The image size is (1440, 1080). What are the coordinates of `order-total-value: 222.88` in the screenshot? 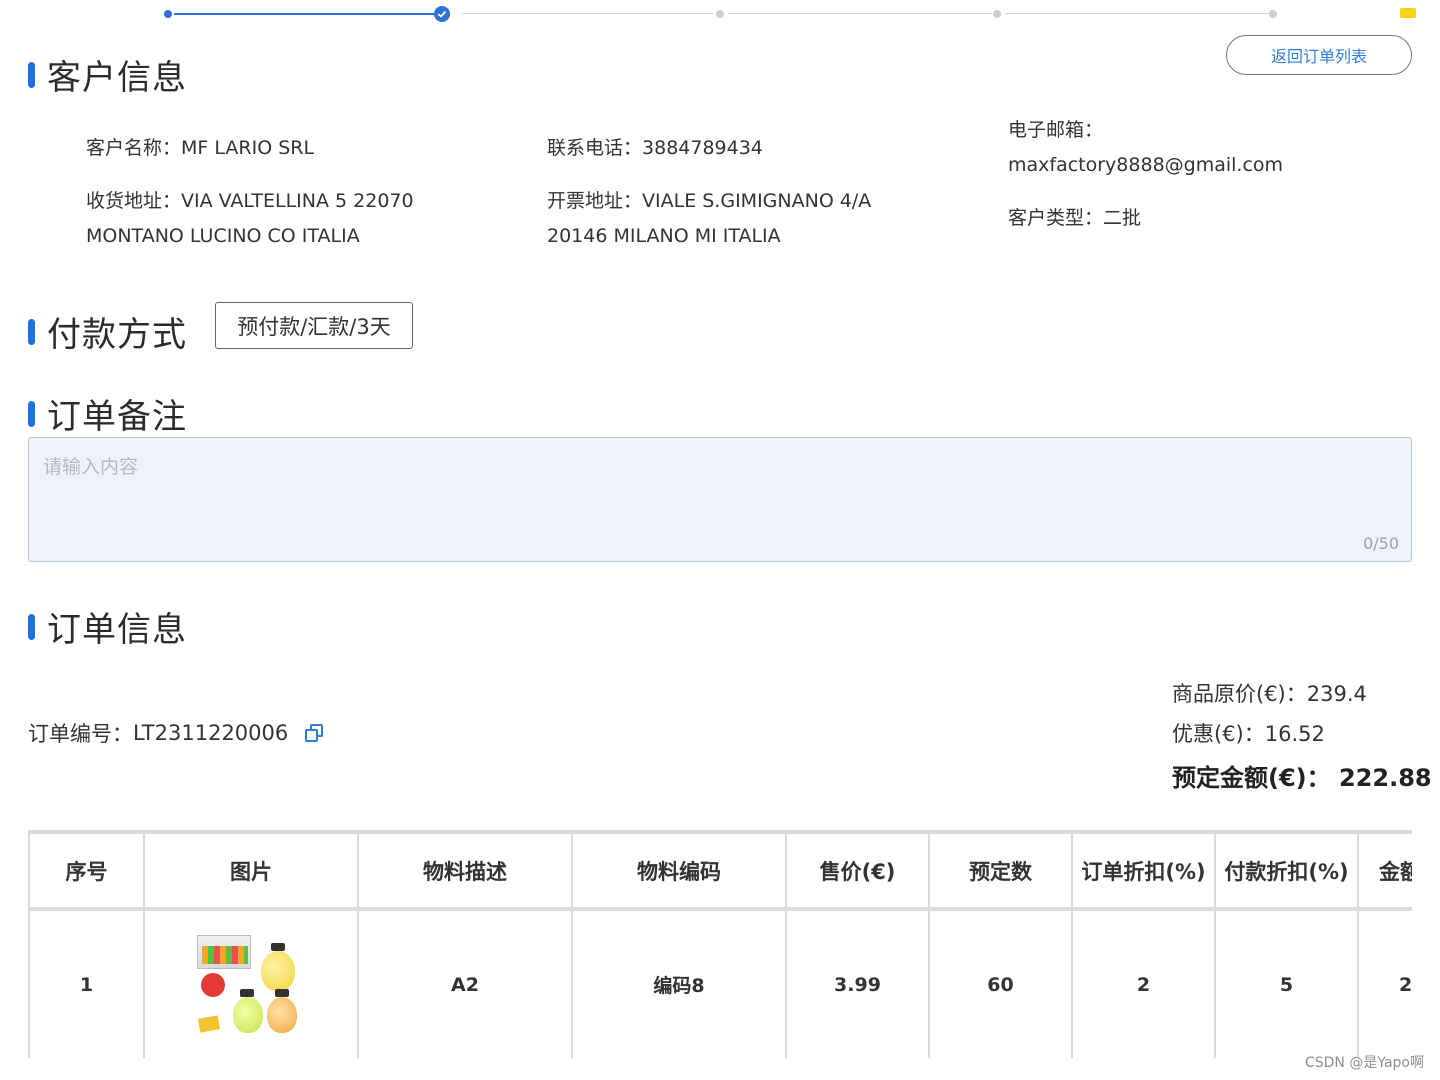 It's located at (1385, 778).